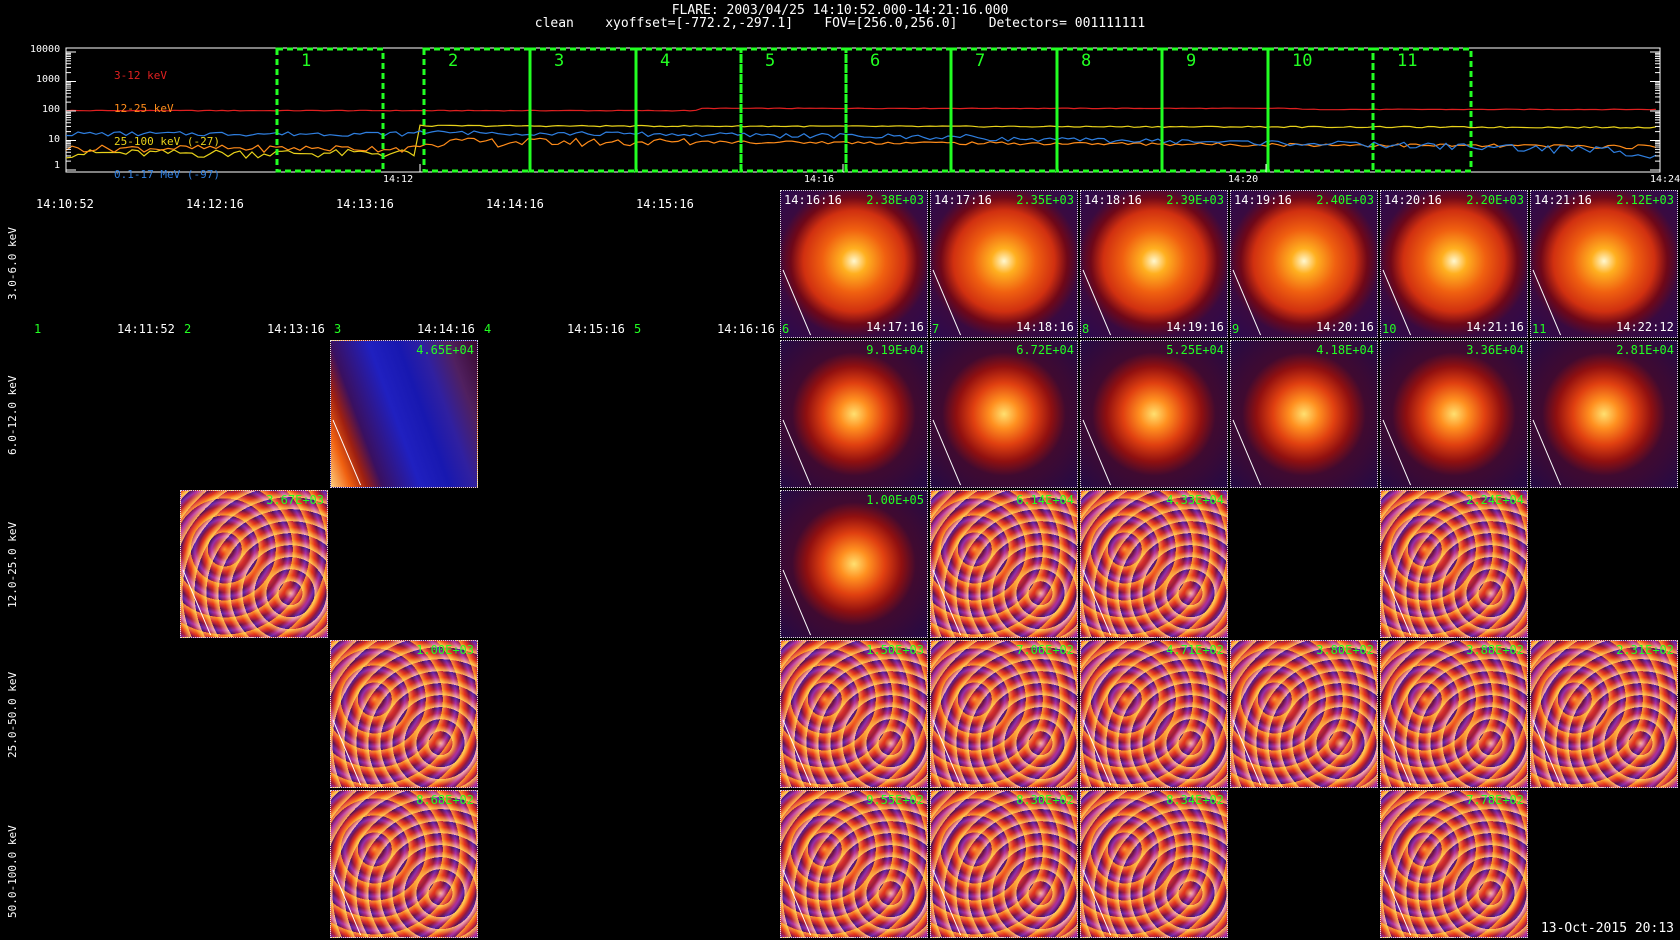 The image size is (1680, 940). Describe the element at coordinates (12, 415) in the screenshot. I see `energy-row-label: 6.0-12.0 keV` at that location.